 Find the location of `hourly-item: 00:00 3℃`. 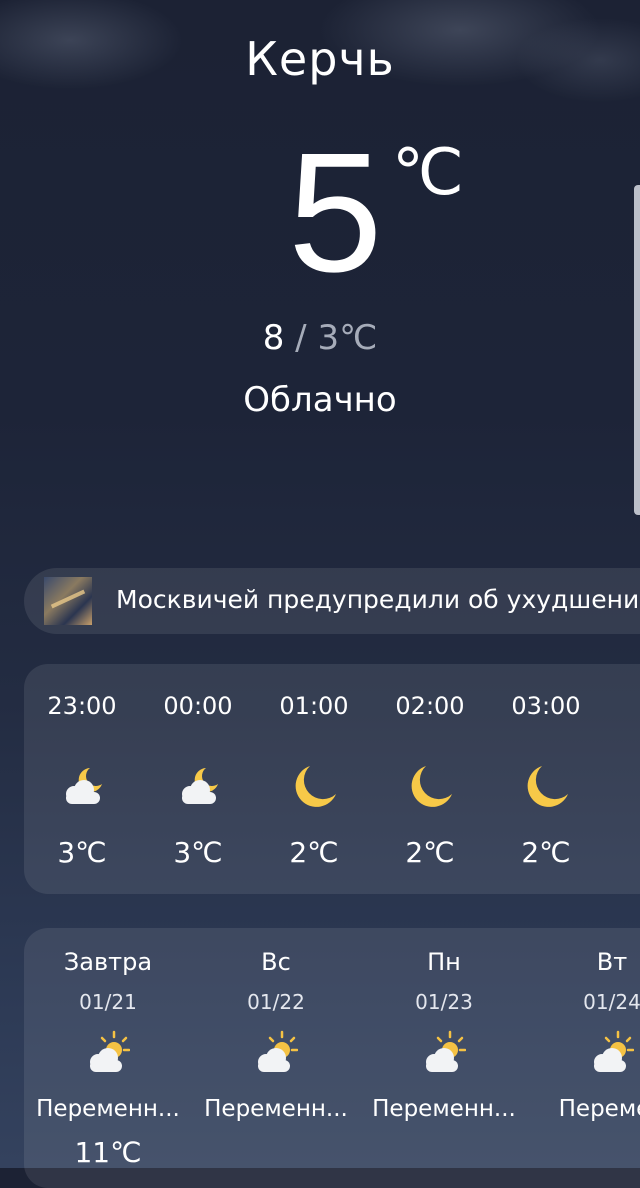

hourly-item: 00:00 3℃ is located at coordinates (198, 779).